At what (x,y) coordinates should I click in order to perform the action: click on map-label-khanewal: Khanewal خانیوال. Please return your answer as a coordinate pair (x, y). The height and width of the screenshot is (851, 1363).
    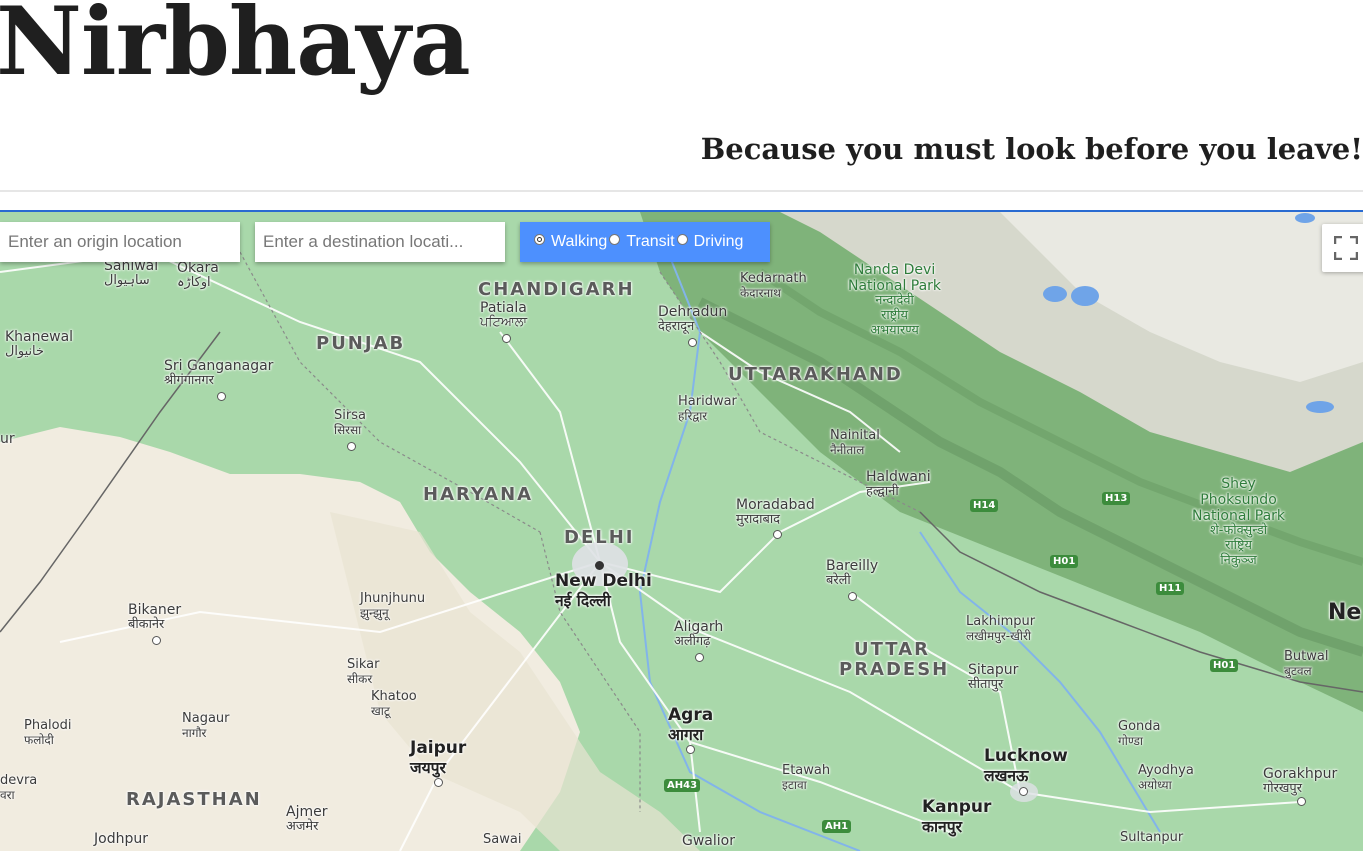
    Looking at the image, I should click on (39, 344).